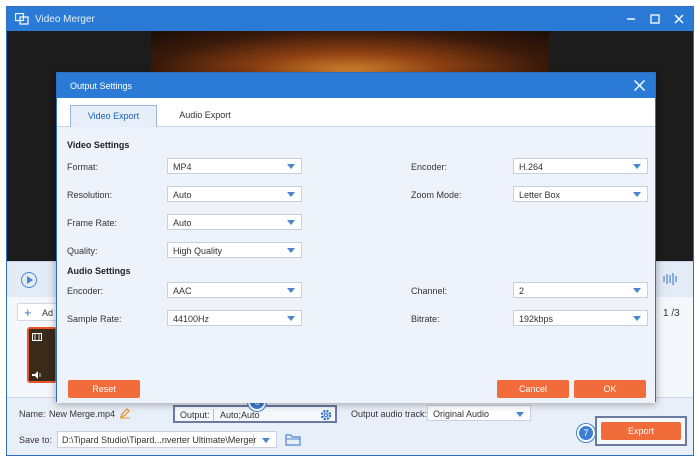  I want to click on audio-settings-heading: Audio Settings, so click(99, 271).